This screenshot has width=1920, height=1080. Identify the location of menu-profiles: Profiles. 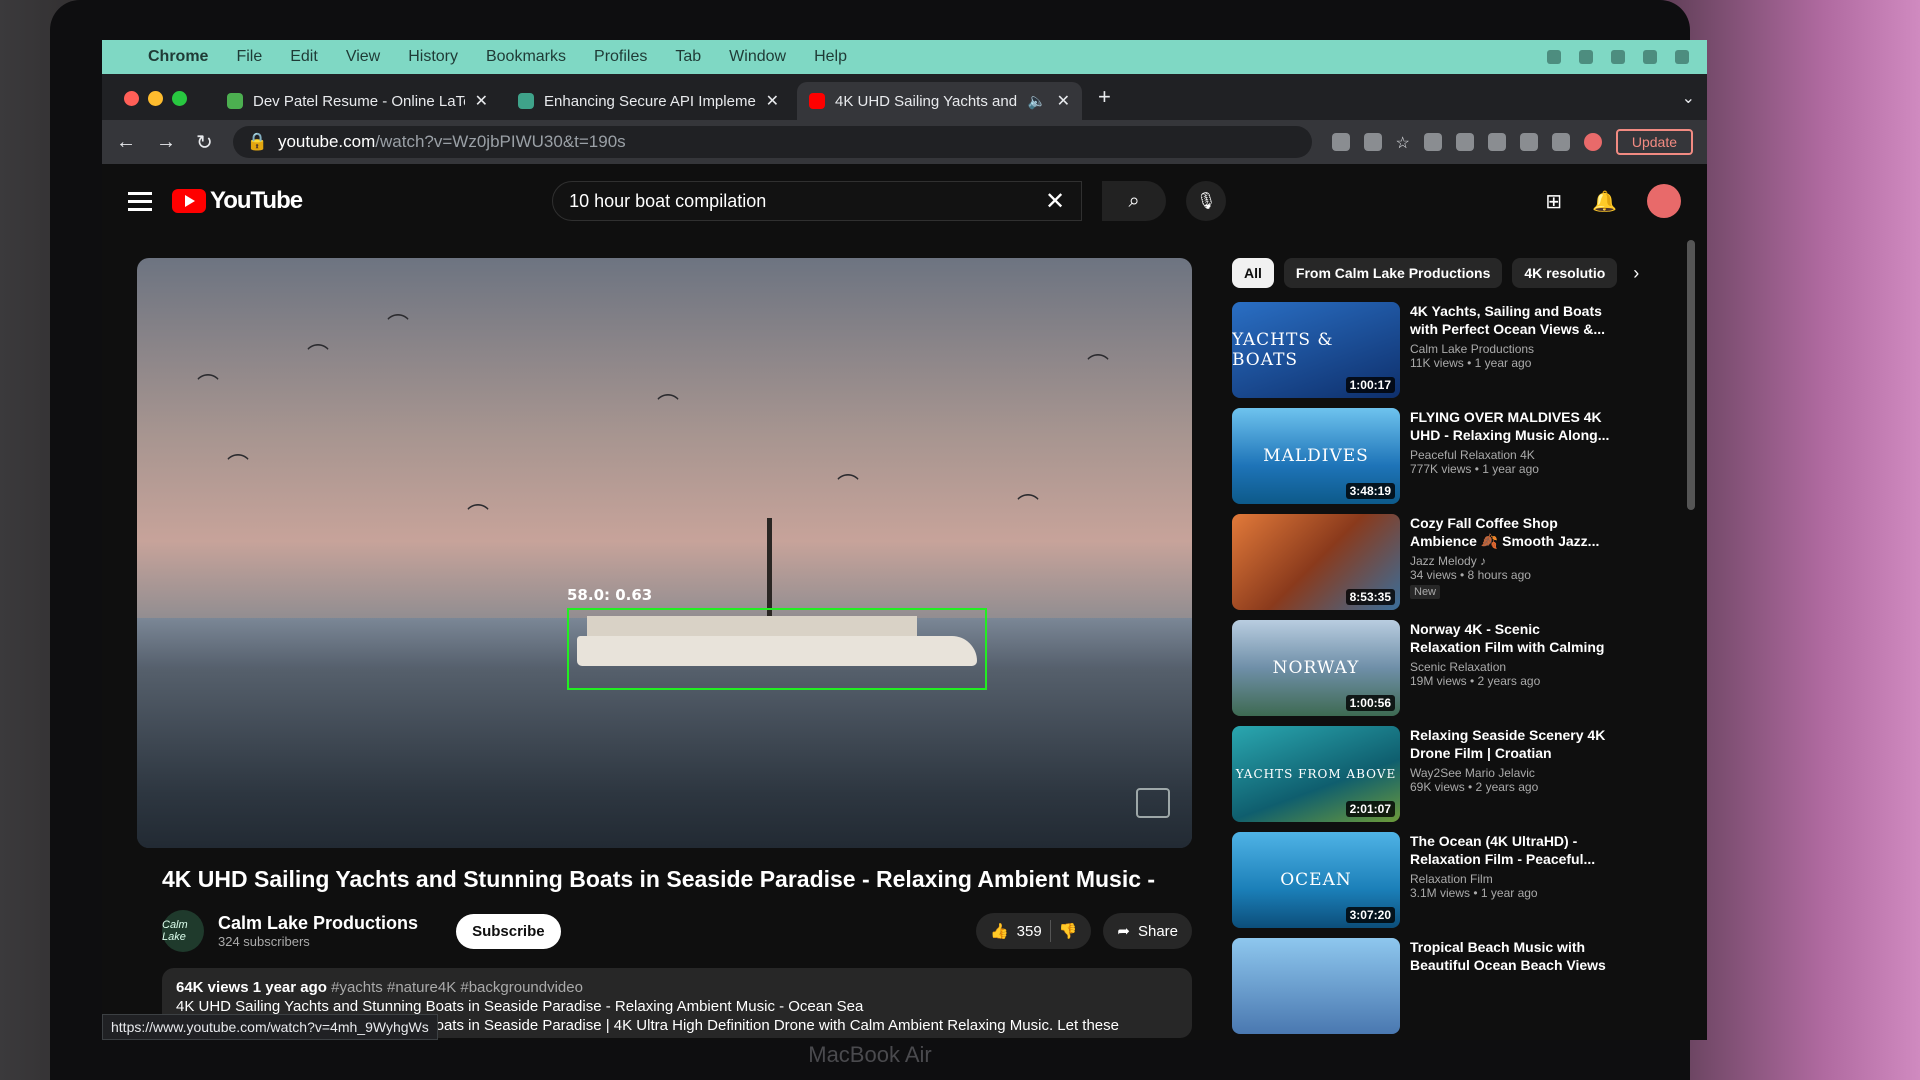
(620, 57).